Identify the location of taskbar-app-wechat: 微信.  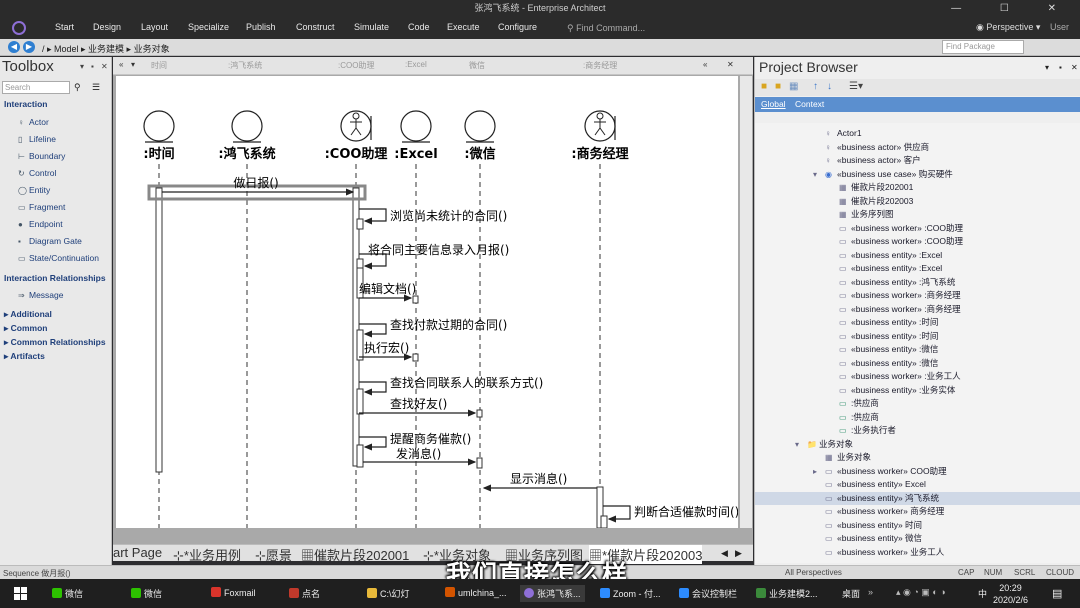
(67, 593).